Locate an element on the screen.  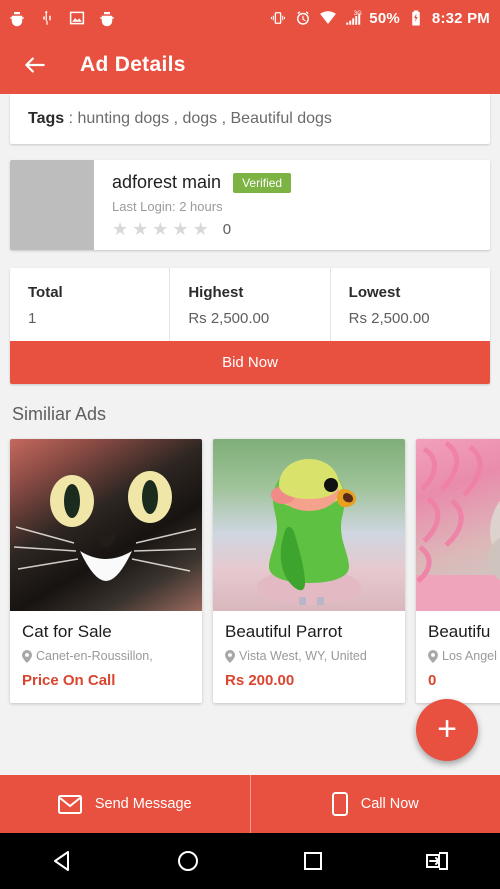
send-message-label: Send Message is located at coordinates (143, 804).